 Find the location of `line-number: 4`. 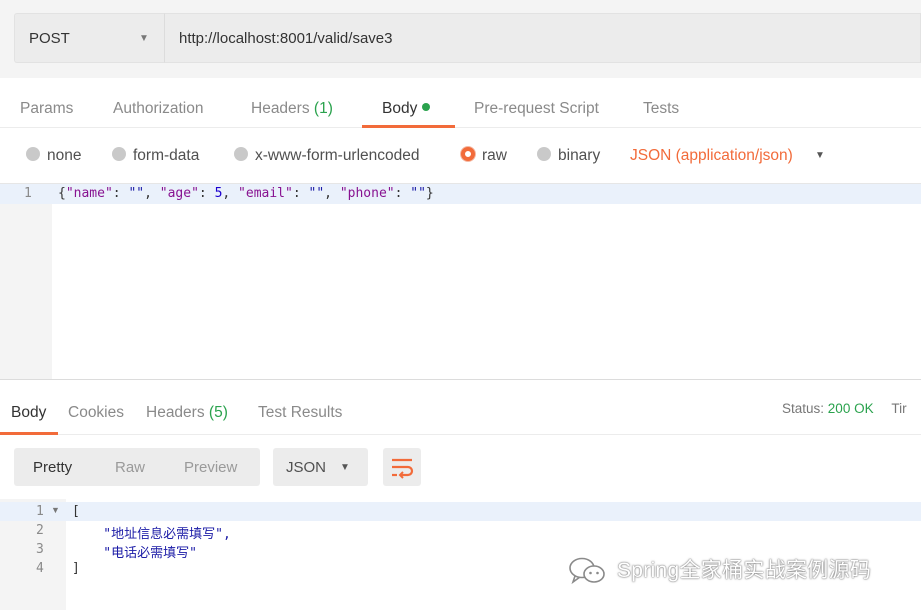

line-number: 4 is located at coordinates (40, 568).